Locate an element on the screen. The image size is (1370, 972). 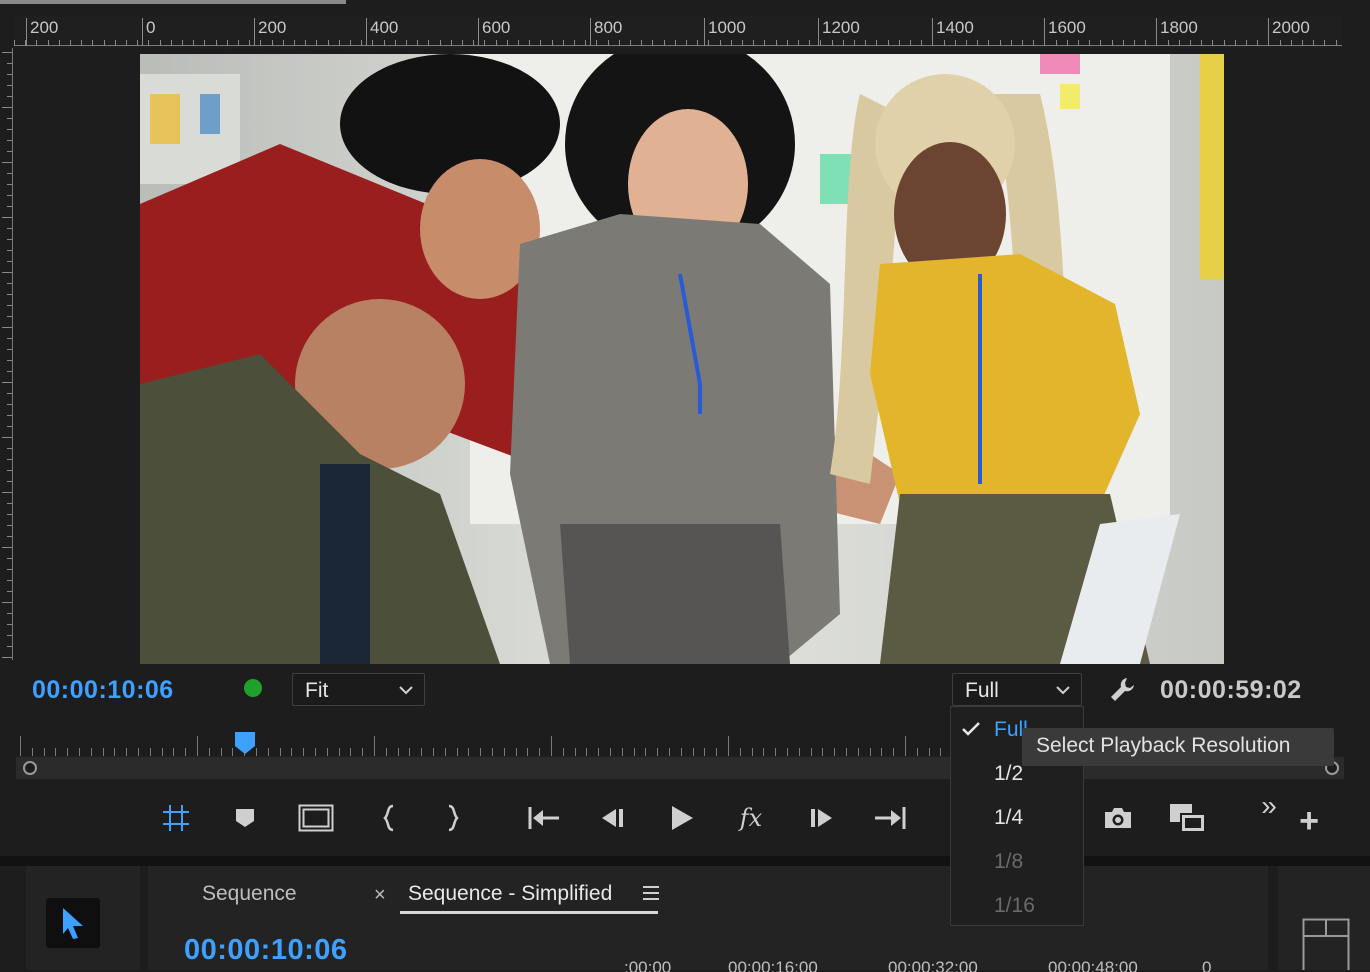
timeline-timecode: 00:00:10:06 is located at coordinates (266, 950).